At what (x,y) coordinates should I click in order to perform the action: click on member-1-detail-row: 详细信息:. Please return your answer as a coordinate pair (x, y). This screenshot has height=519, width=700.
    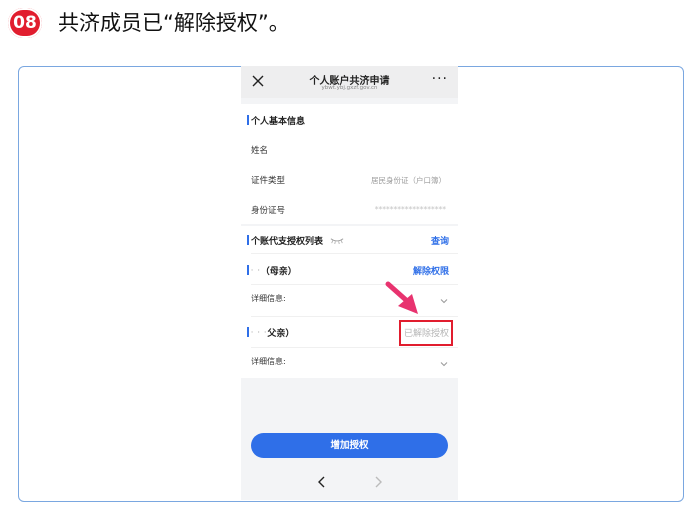
    Looking at the image, I should click on (349, 300).